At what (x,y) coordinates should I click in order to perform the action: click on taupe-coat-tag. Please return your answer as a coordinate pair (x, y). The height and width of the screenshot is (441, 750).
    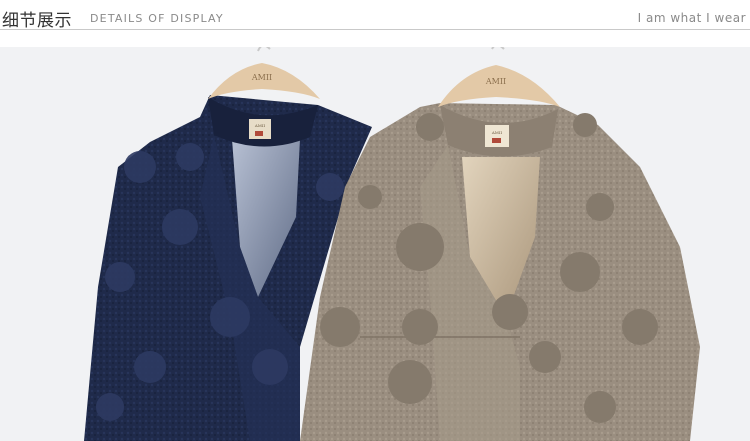
    Looking at the image, I should click on (497, 136).